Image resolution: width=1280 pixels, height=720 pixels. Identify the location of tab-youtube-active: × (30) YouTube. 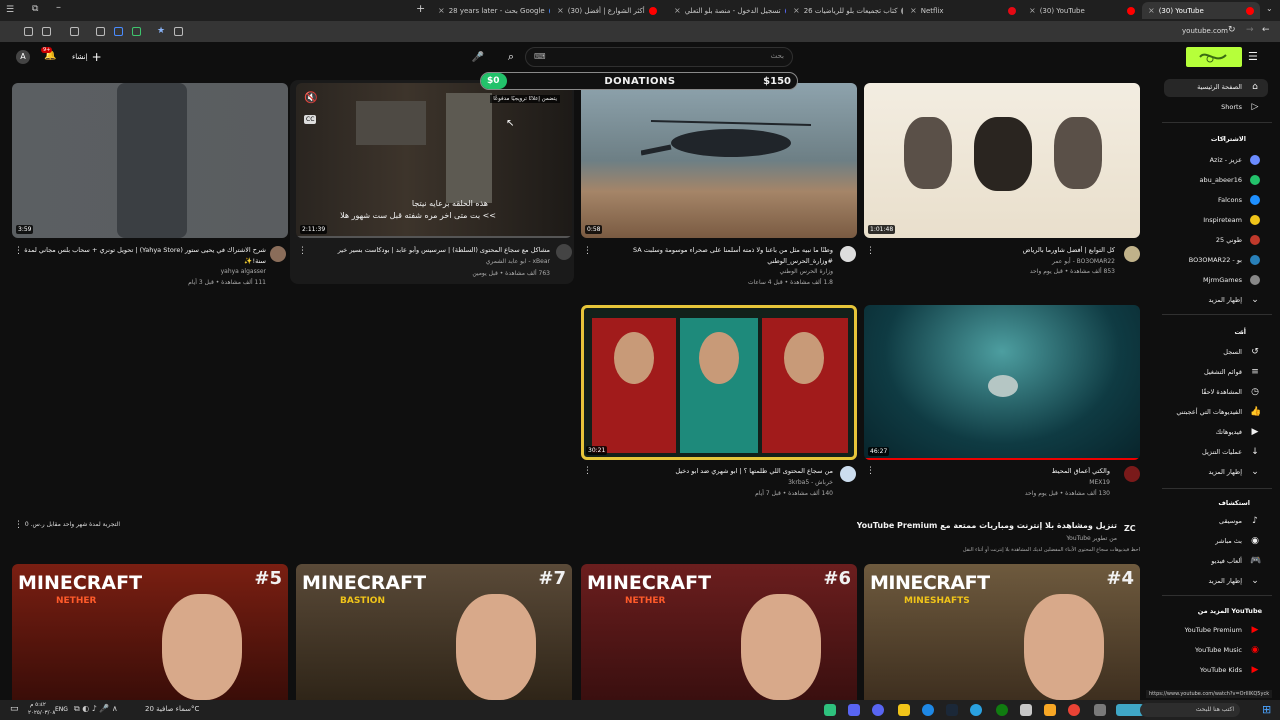
(1201, 10).